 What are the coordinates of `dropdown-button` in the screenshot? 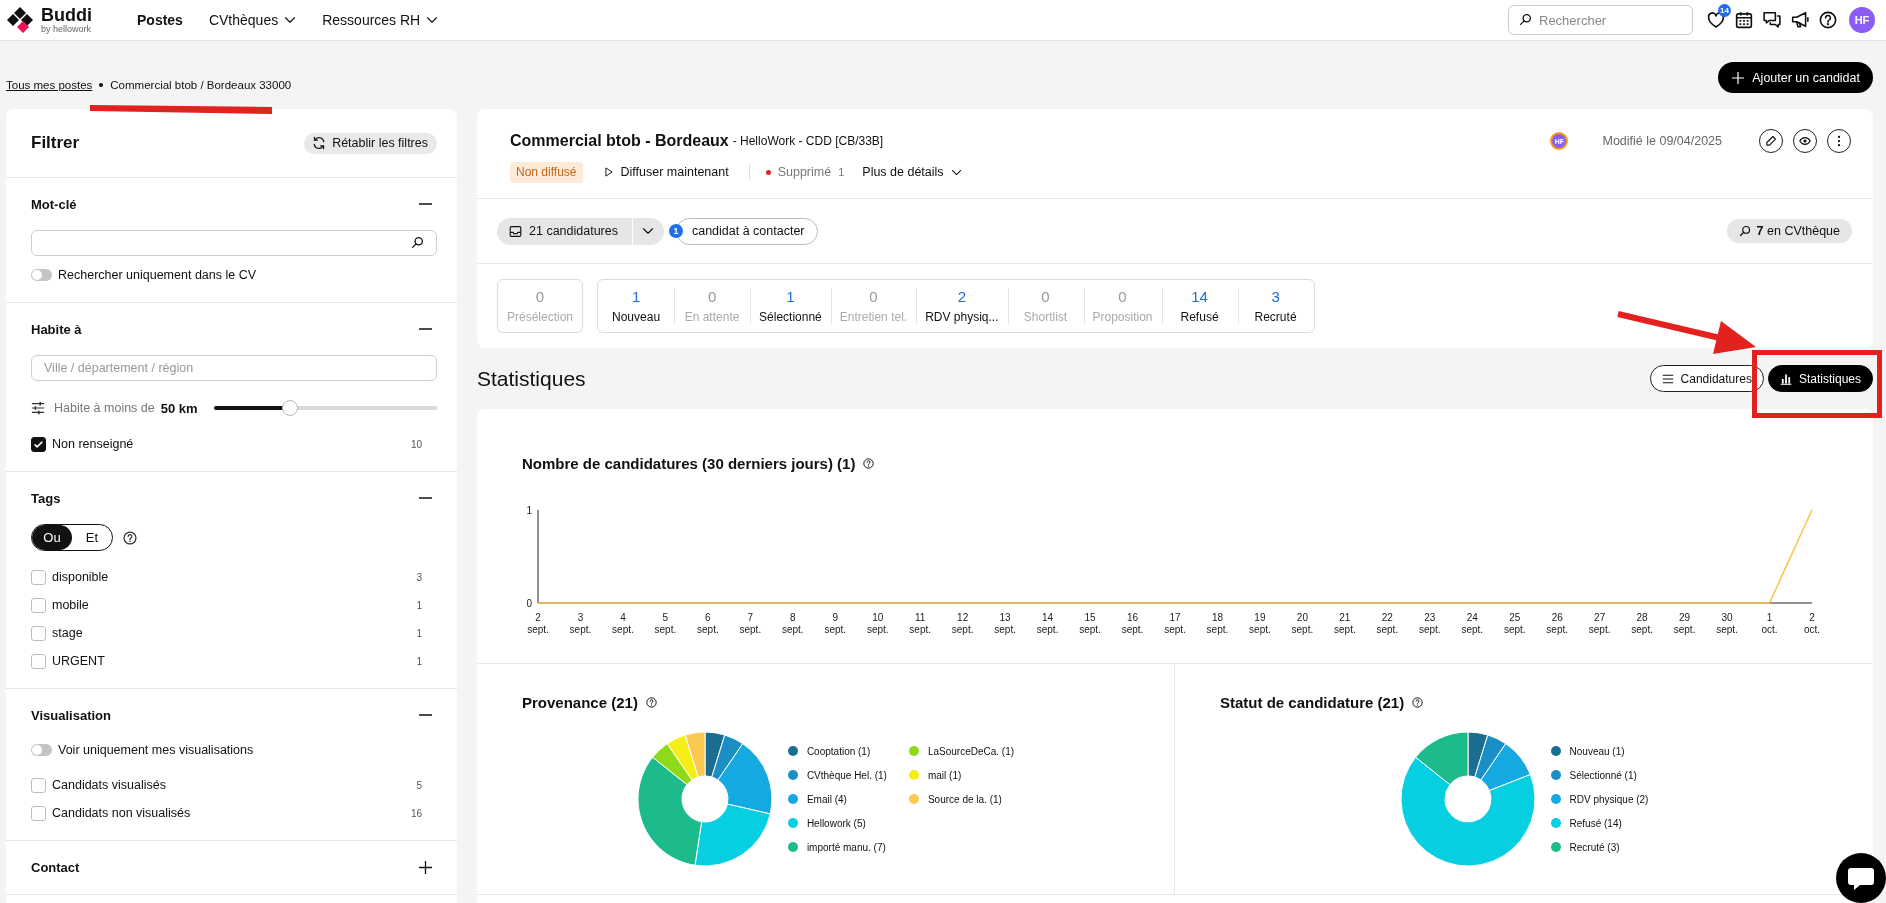 It's located at (647, 231).